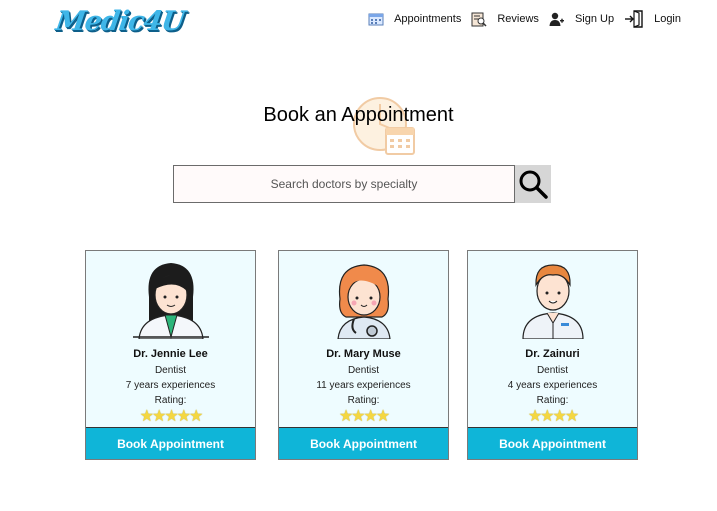 Image resolution: width=717 pixels, height=511 pixels. I want to click on brand-logo: Medic4U, so click(120, 23).